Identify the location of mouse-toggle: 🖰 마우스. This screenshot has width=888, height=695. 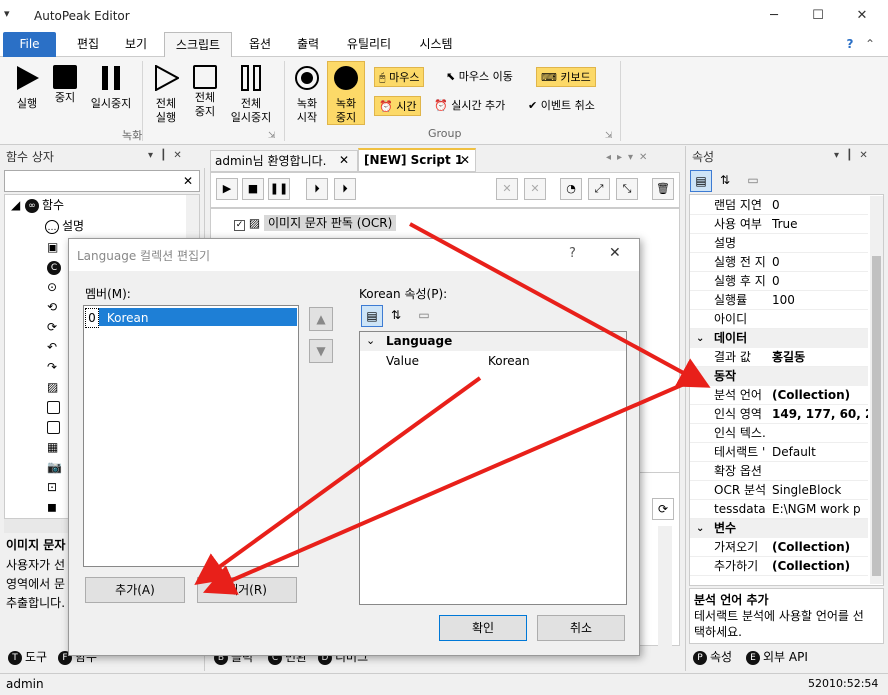
(399, 77).